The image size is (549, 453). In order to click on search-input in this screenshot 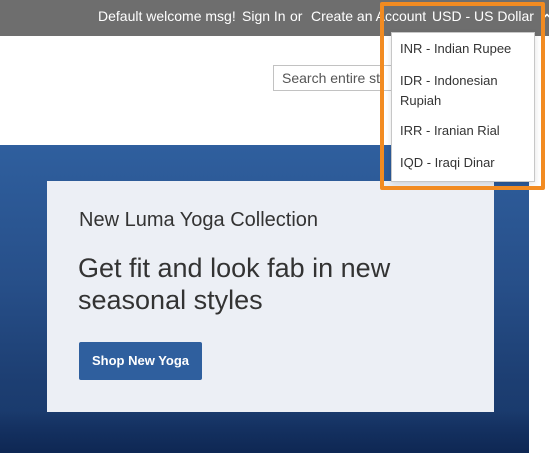, I will do `click(333, 78)`.